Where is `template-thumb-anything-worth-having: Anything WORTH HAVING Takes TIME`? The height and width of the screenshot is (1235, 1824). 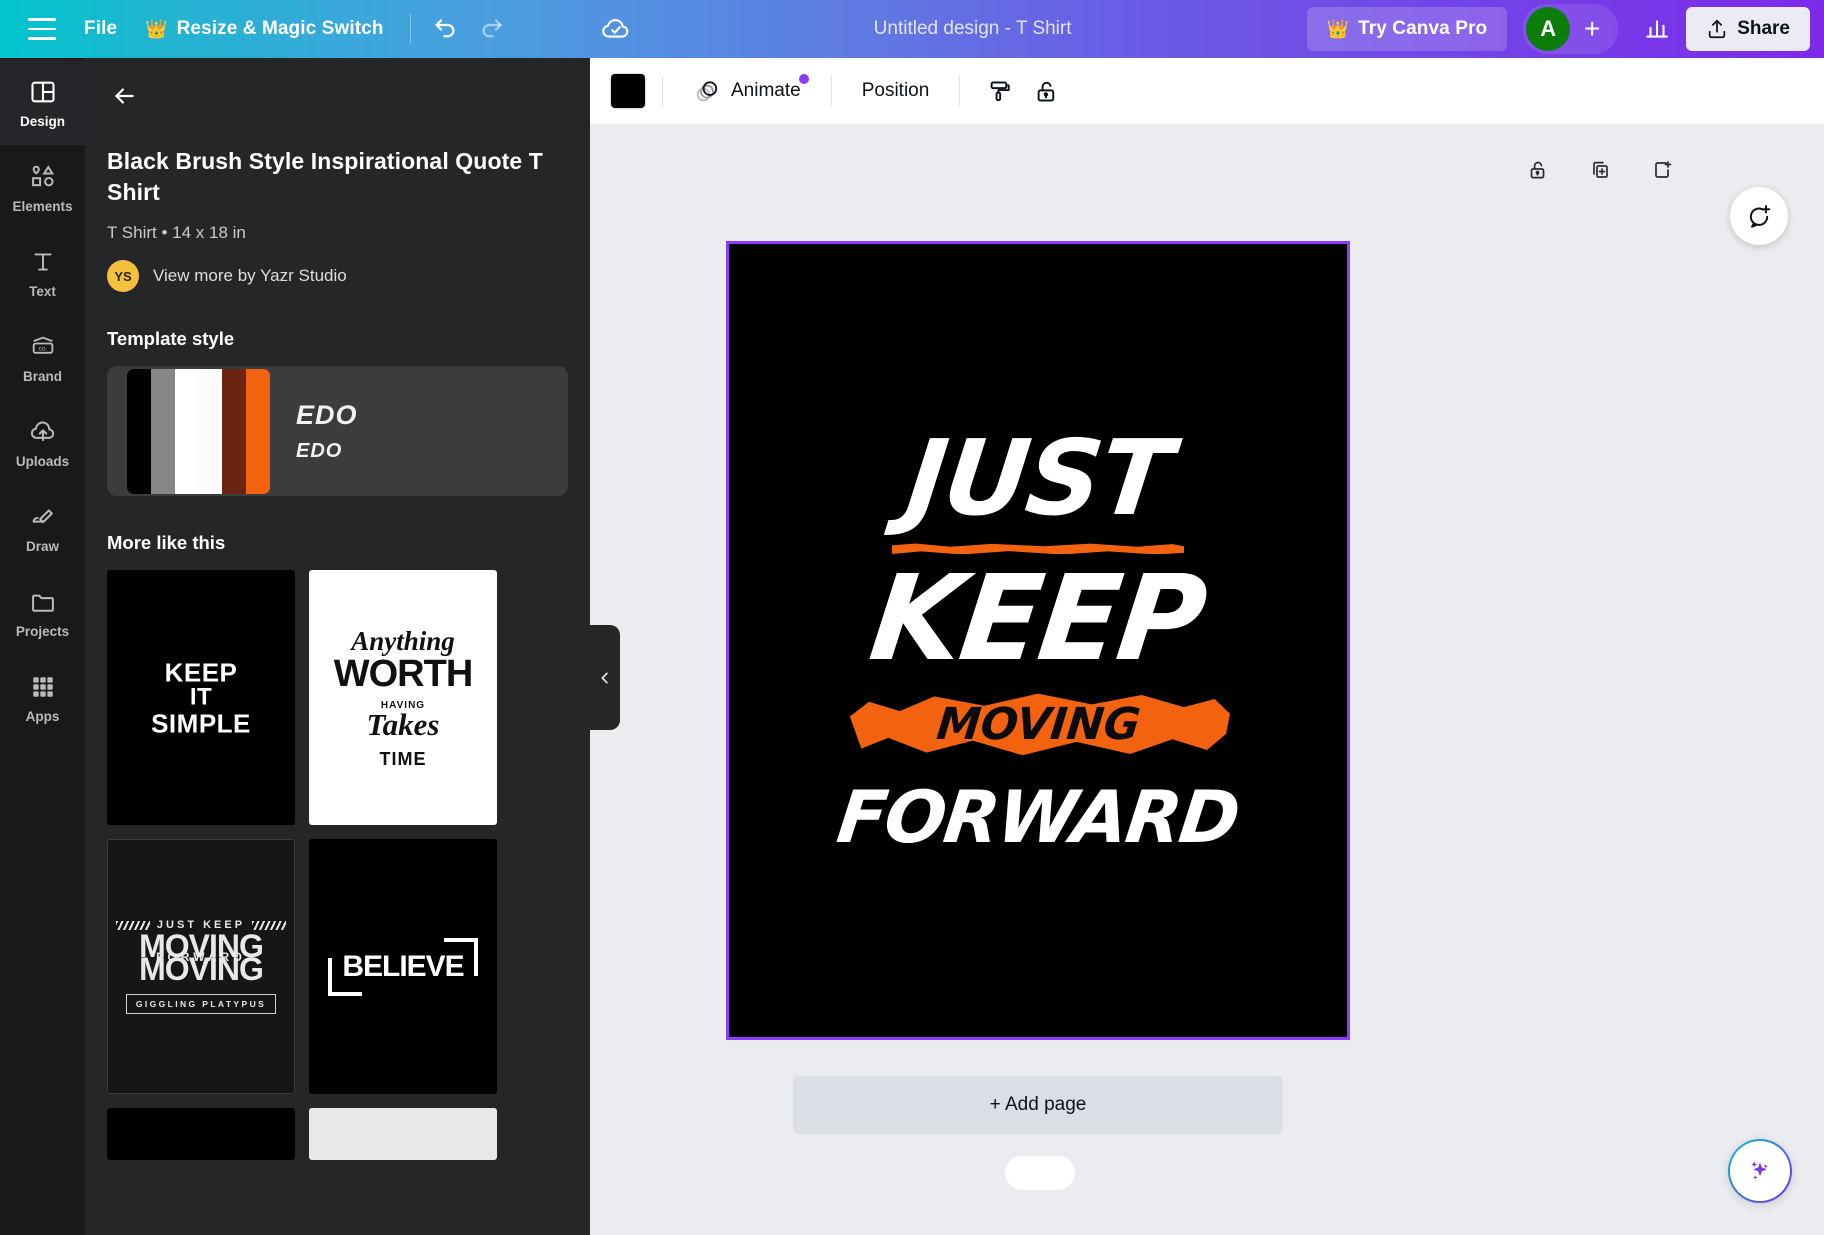 template-thumb-anything-worth-having: Anything WORTH HAVING Takes TIME is located at coordinates (403, 698).